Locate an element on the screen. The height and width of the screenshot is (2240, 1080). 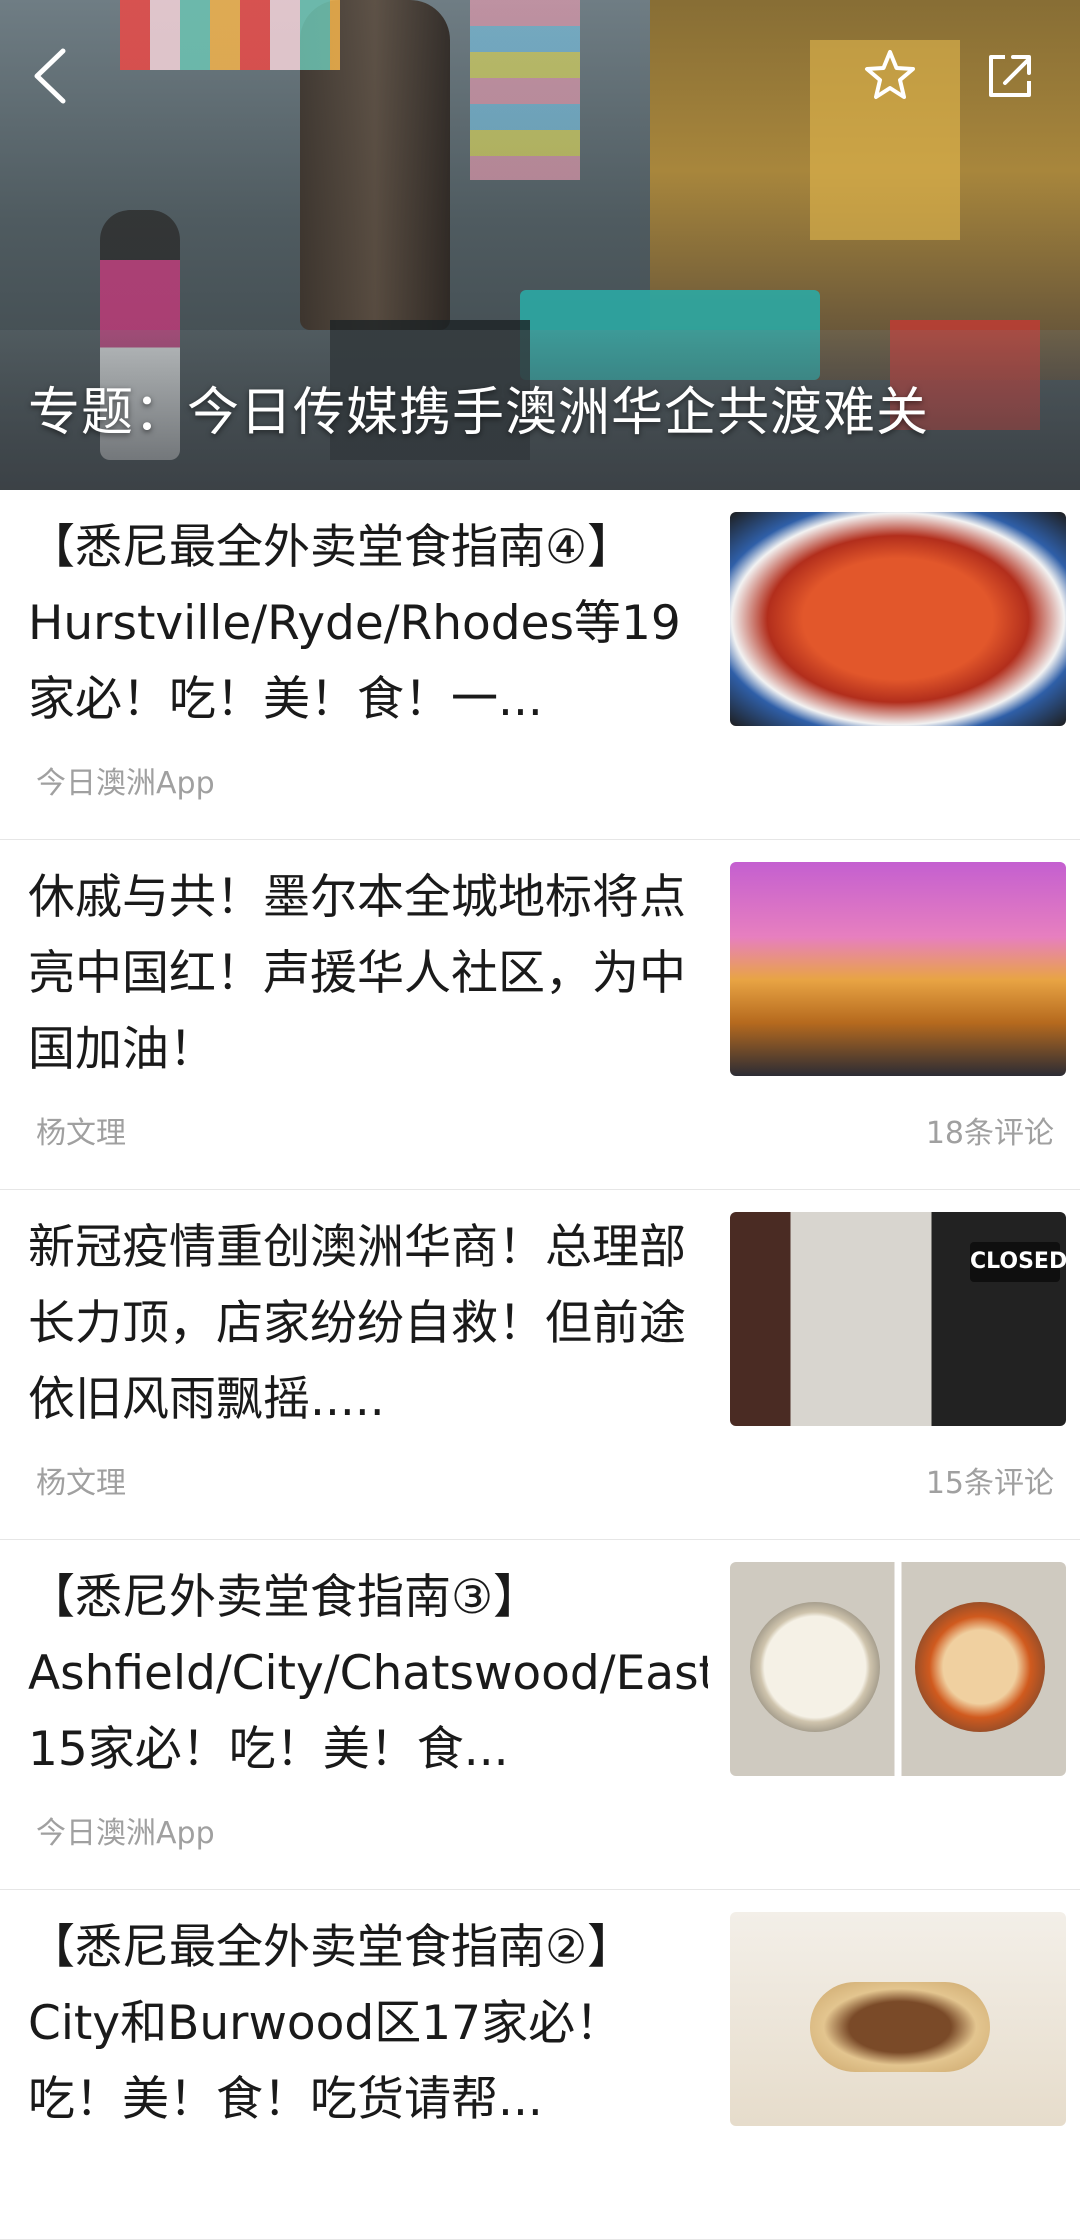
share-icon is located at coordinates (1010, 76).